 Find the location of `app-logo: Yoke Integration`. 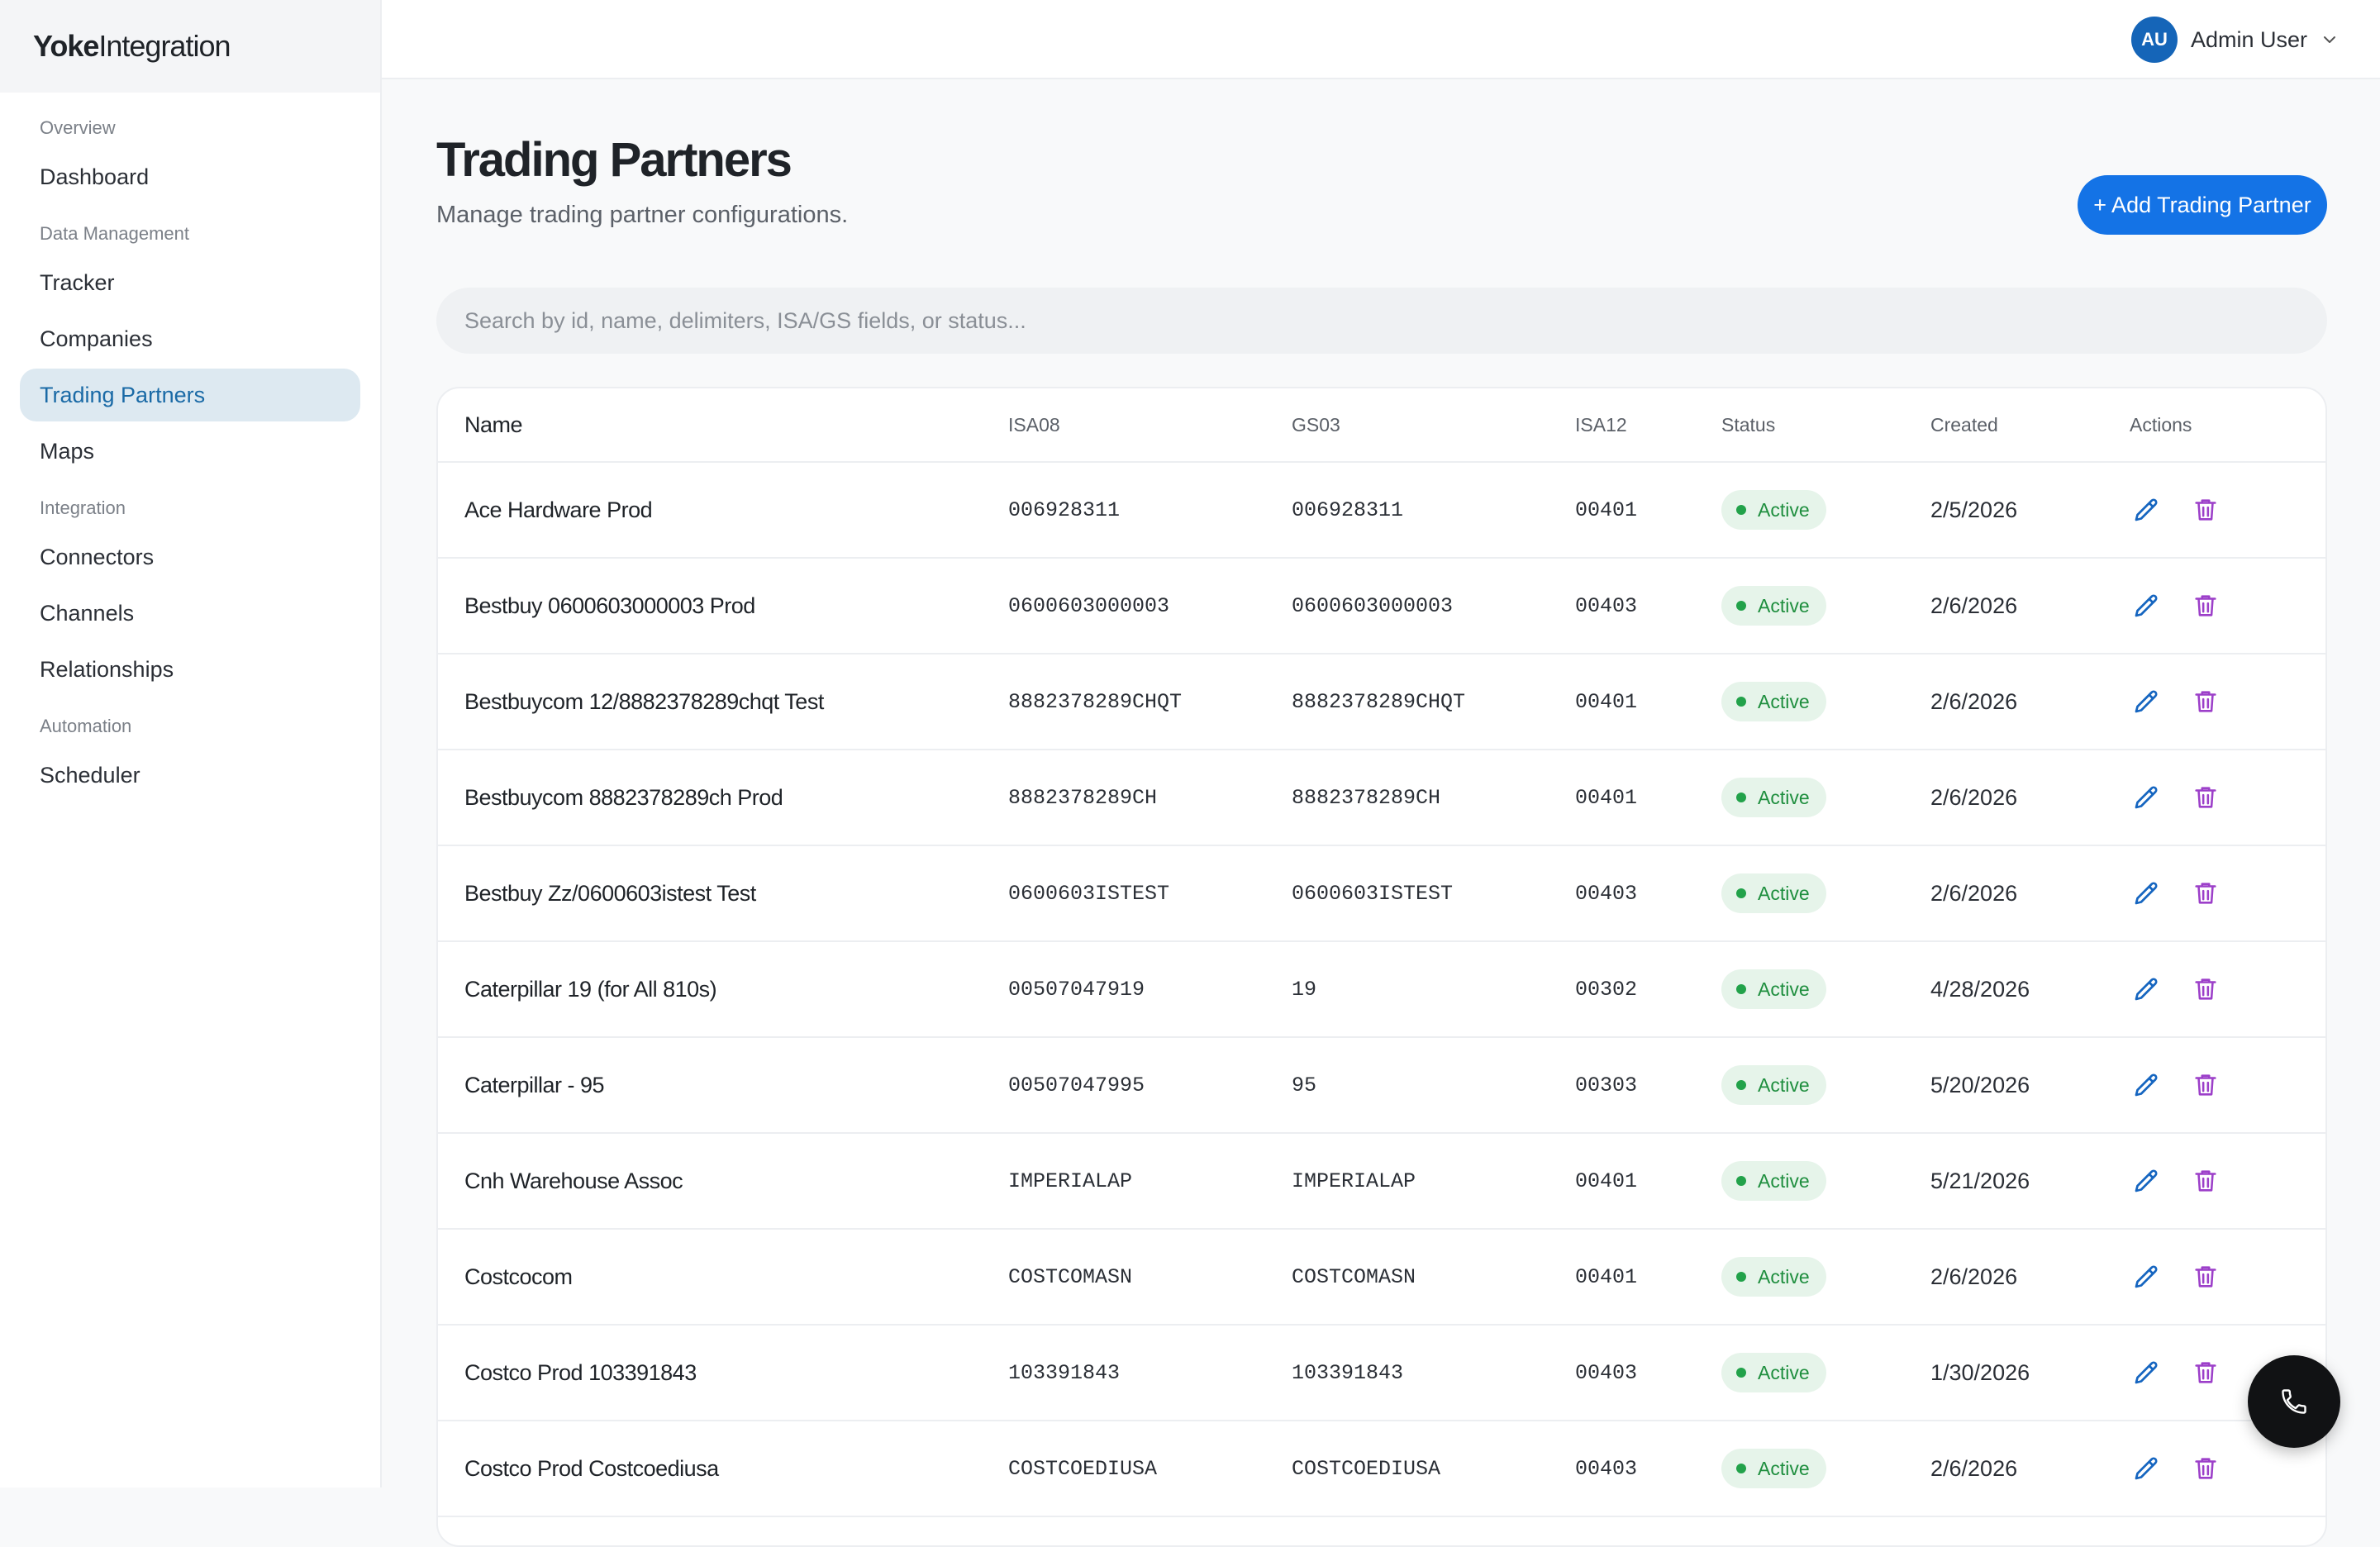

app-logo: Yoke Integration is located at coordinates (190, 46).